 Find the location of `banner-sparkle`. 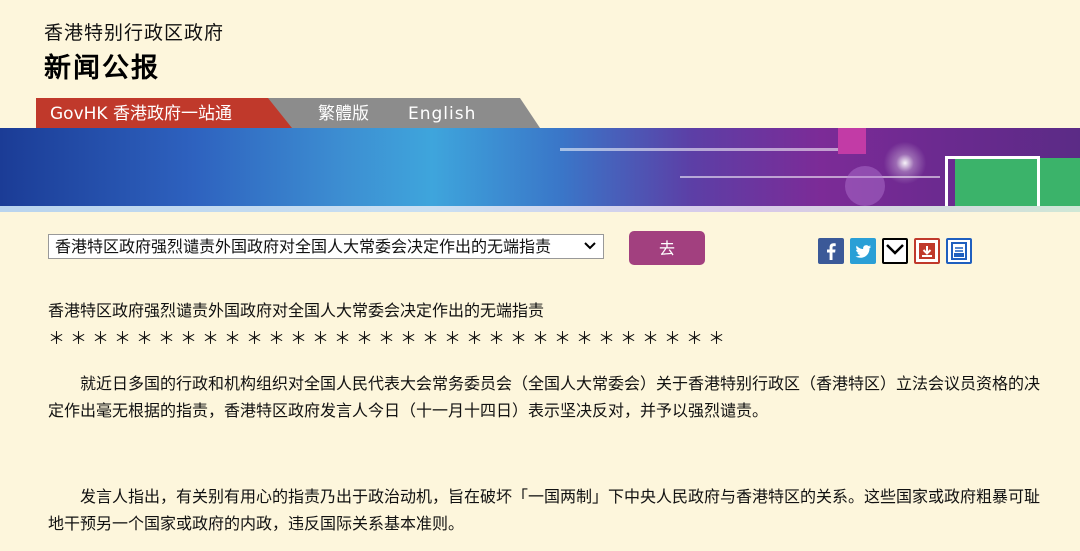

banner-sparkle is located at coordinates (905, 163).